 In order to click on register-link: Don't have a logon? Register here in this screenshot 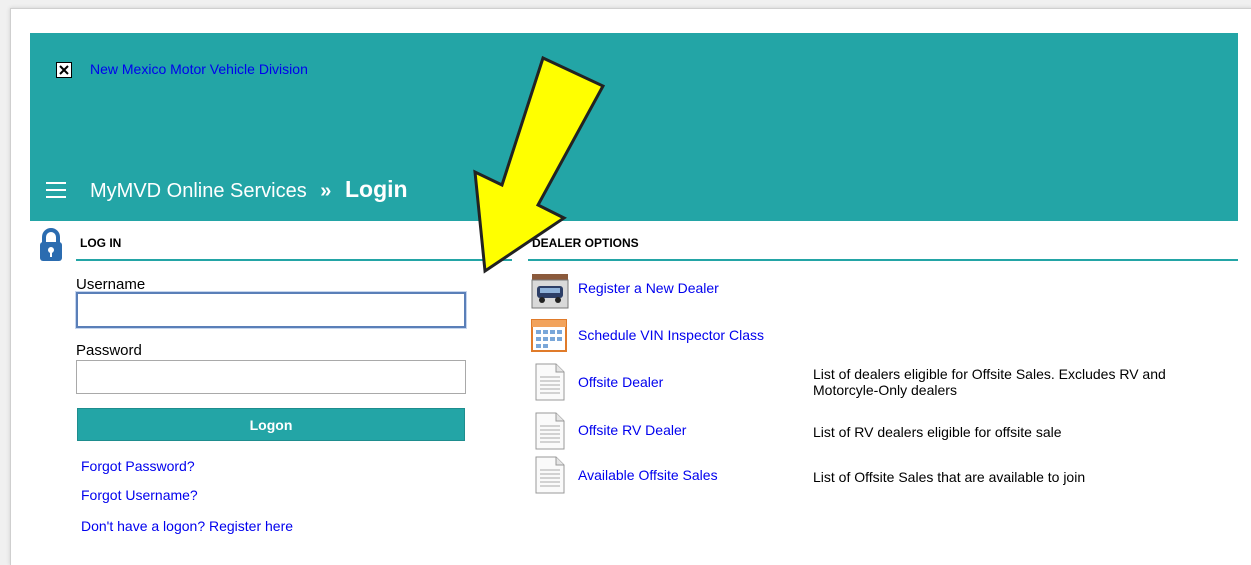, I will do `click(187, 526)`.